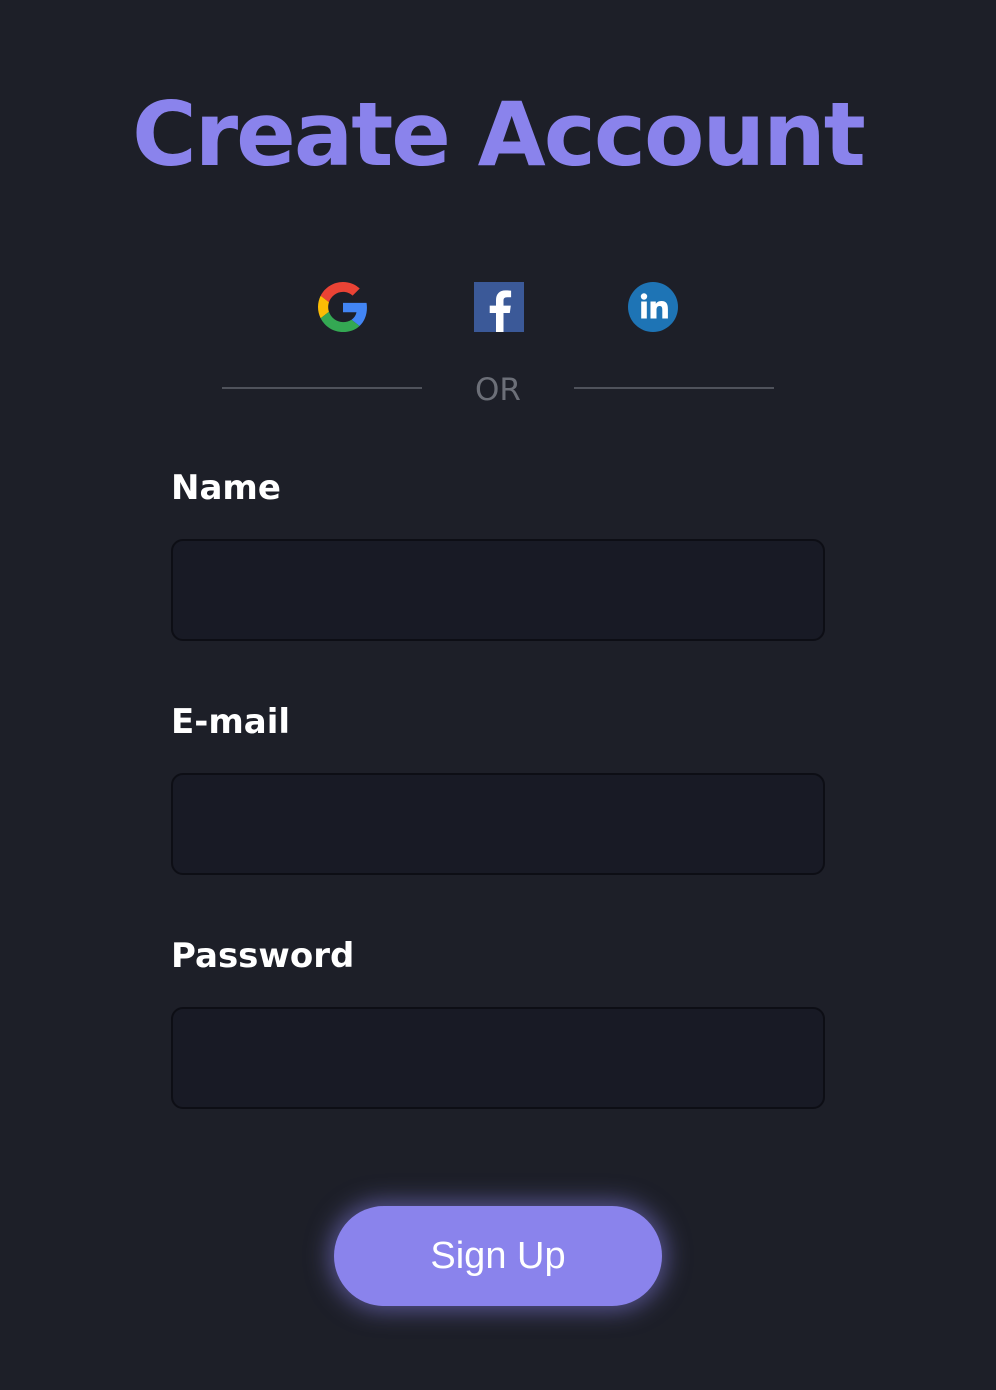 This screenshot has width=996, height=1390. What do you see at coordinates (498, 1256) in the screenshot?
I see `sign-up-button: Sign Up` at bounding box center [498, 1256].